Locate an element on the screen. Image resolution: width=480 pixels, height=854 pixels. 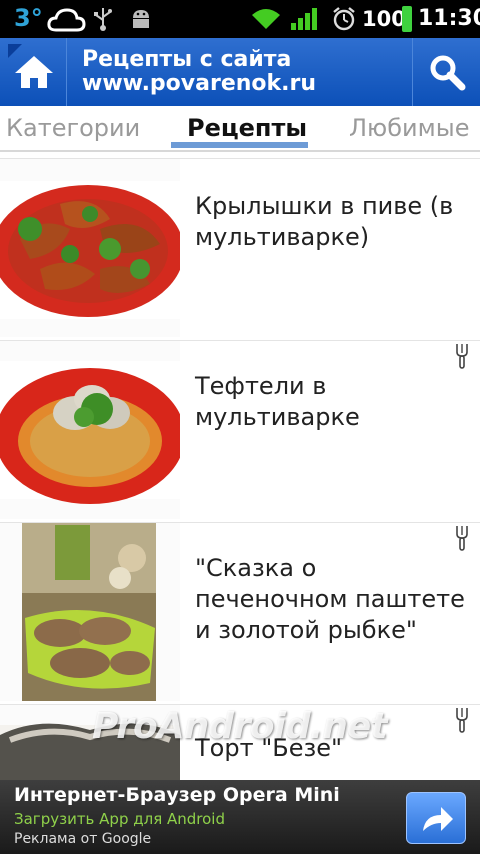
watermark: ProAndroid.net is located at coordinates (240, 726).